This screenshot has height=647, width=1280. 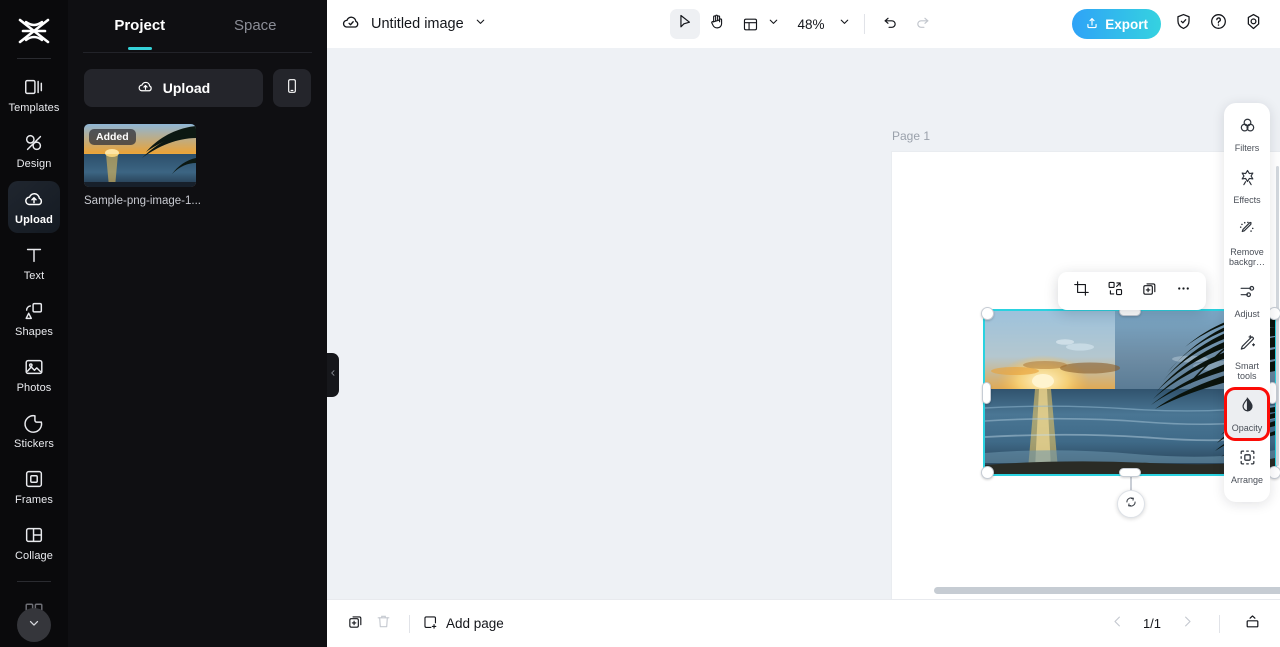 I want to click on delete-page-button, so click(x=383, y=624).